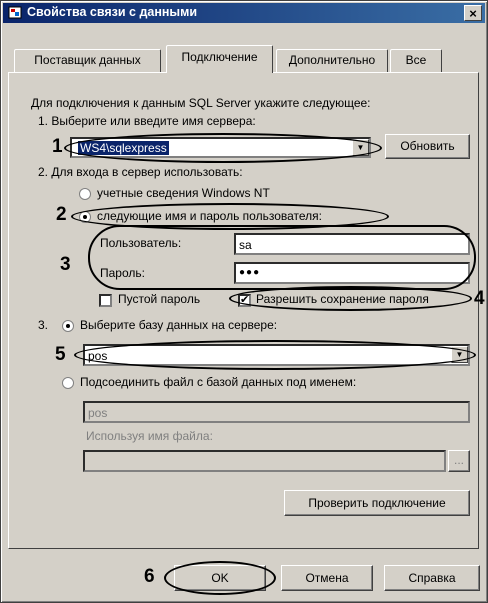 This screenshot has height=603, width=488. What do you see at coordinates (220, 72) in the screenshot?
I see `active-tab-joint` at bounding box center [220, 72].